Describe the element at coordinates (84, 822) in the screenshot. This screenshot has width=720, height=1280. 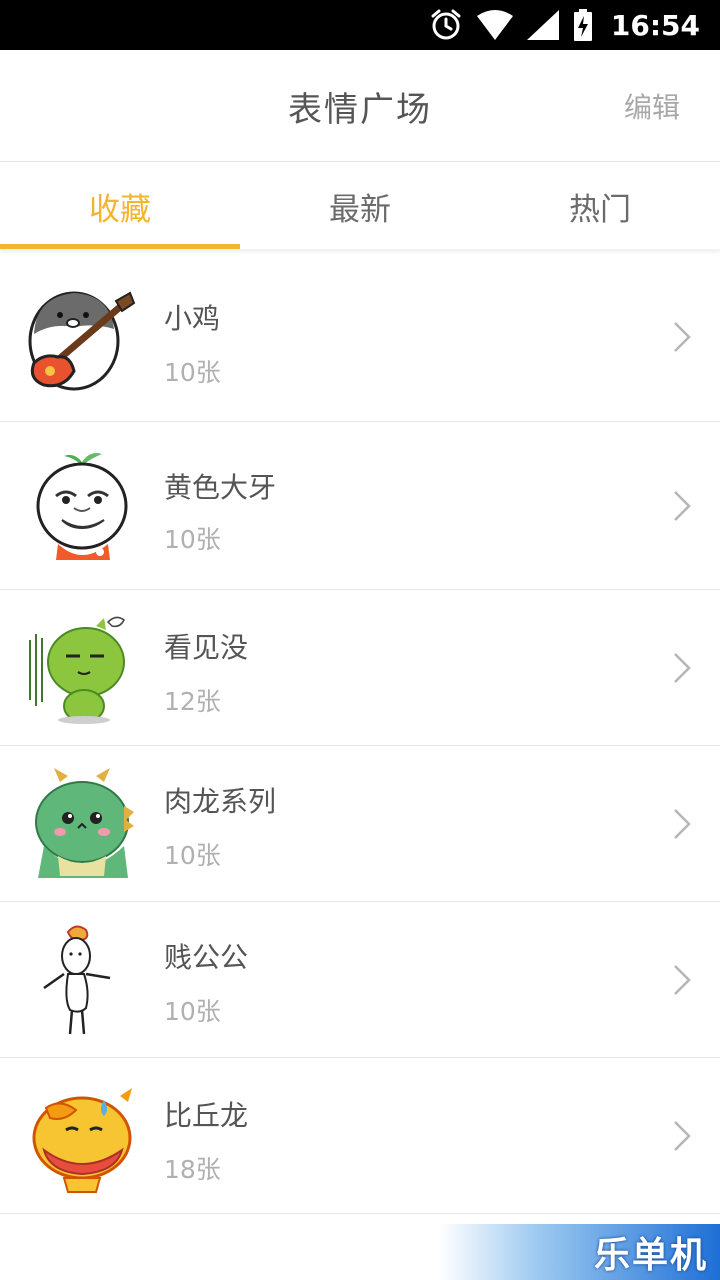
I see `green-dragon-sticker-icon` at that location.